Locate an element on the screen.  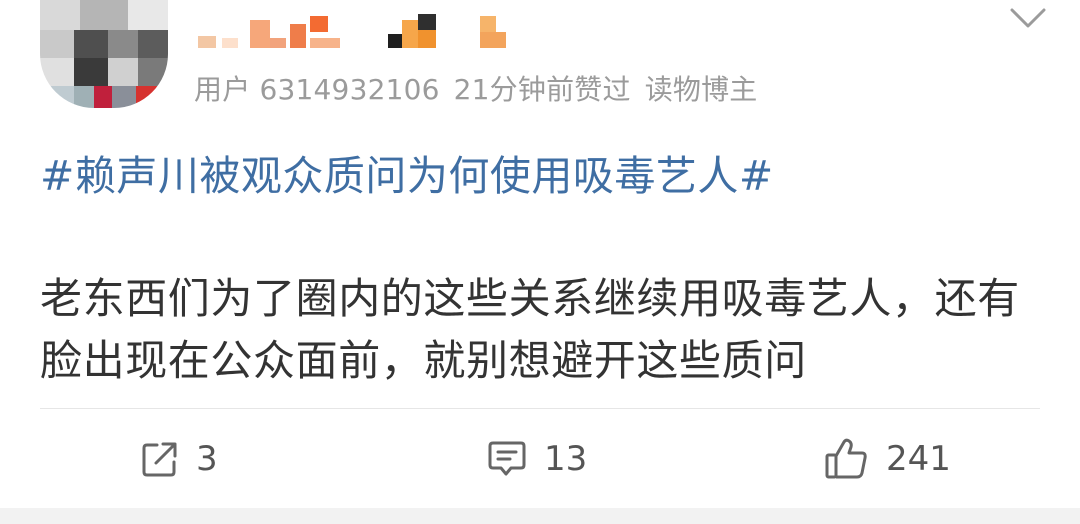
like-button: 241 is located at coordinates (887, 459).